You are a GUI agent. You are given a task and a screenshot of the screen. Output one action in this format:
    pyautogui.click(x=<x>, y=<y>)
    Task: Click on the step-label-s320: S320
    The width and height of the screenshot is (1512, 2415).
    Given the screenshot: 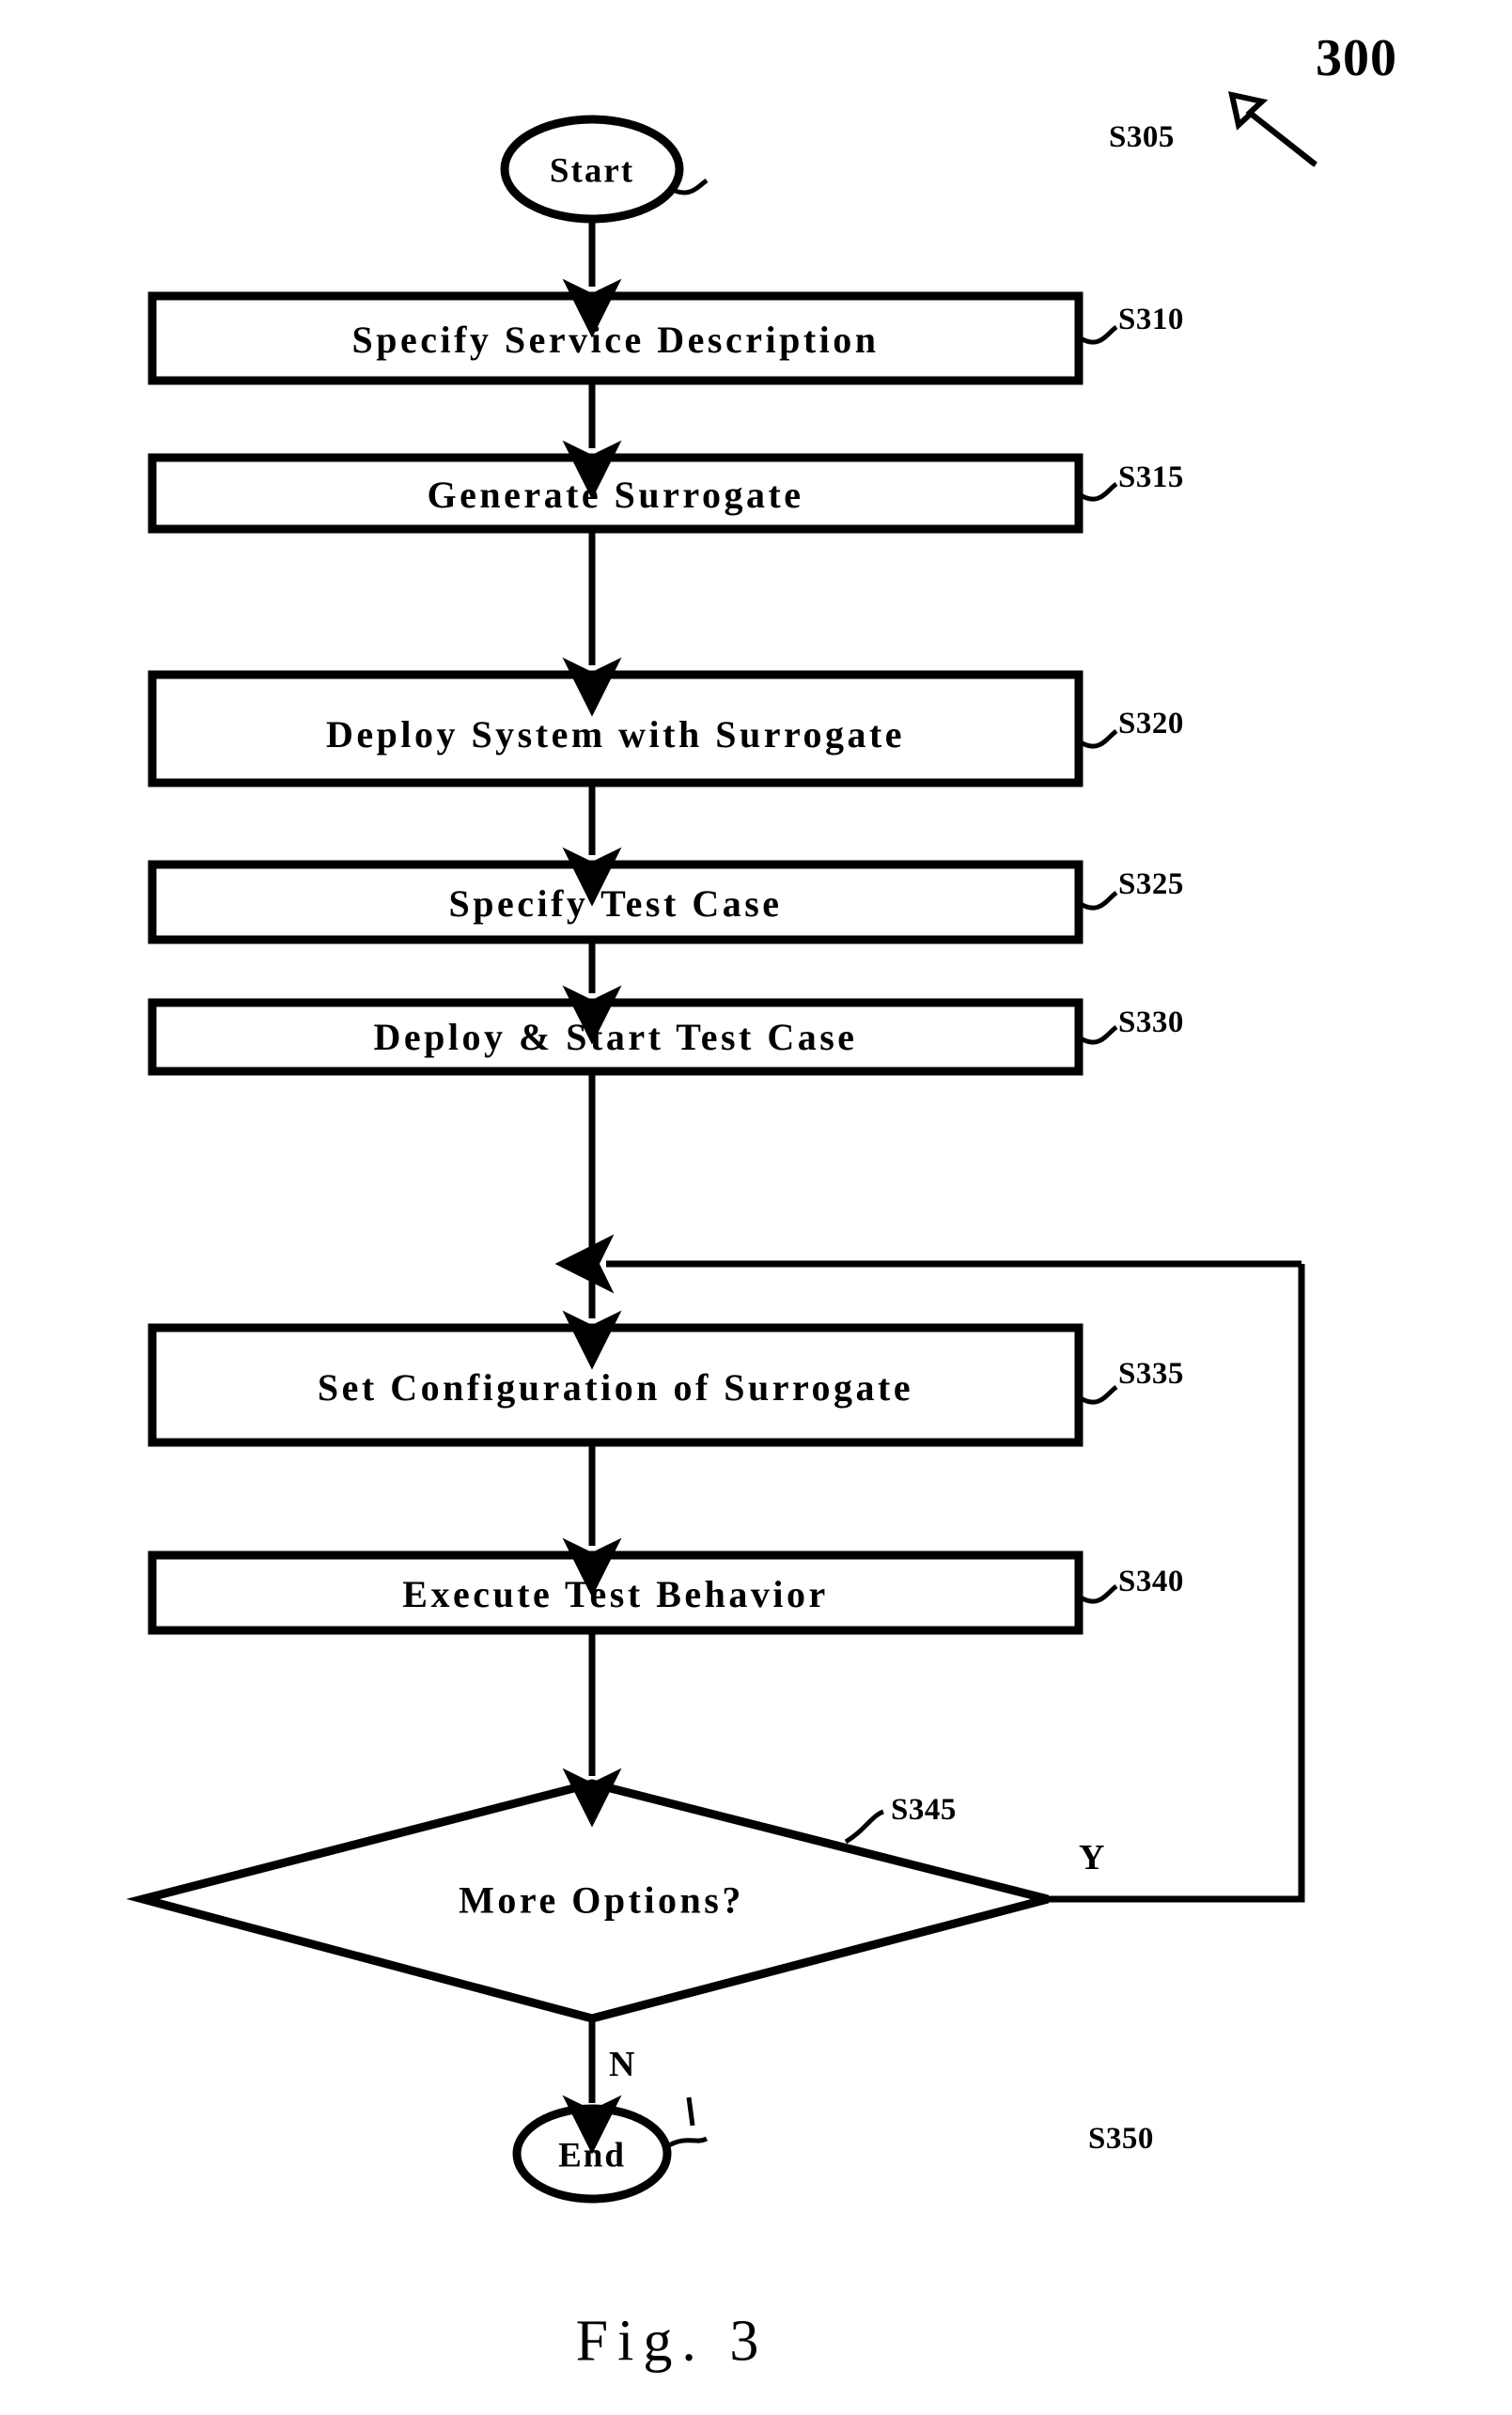 What is the action you would take?
    pyautogui.click(x=1151, y=723)
    